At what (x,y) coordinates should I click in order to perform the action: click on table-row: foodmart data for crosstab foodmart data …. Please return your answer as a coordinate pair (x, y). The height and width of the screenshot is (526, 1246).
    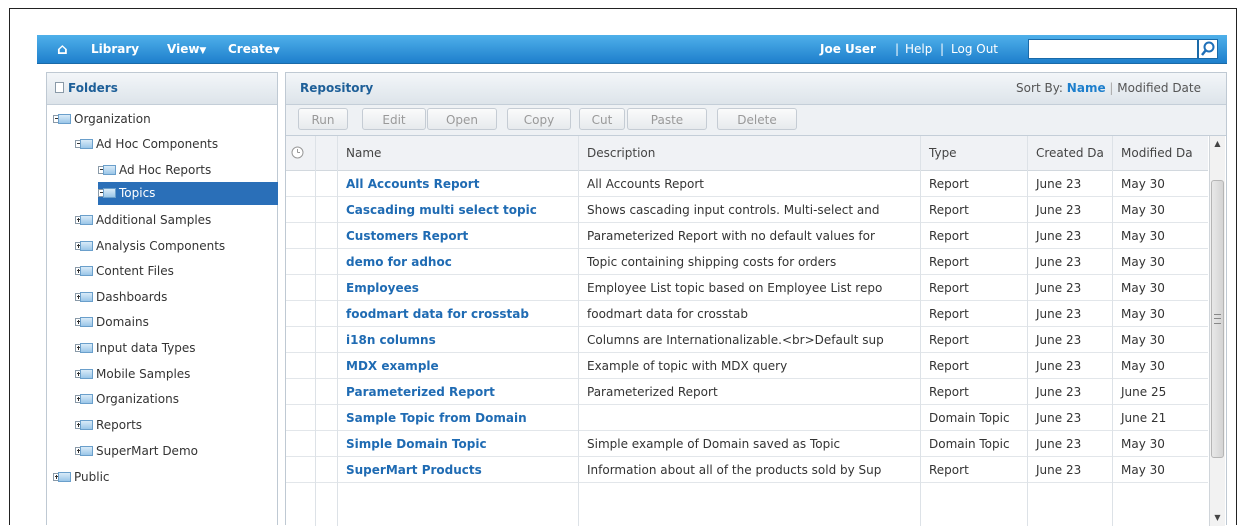
    Looking at the image, I should click on (747, 314).